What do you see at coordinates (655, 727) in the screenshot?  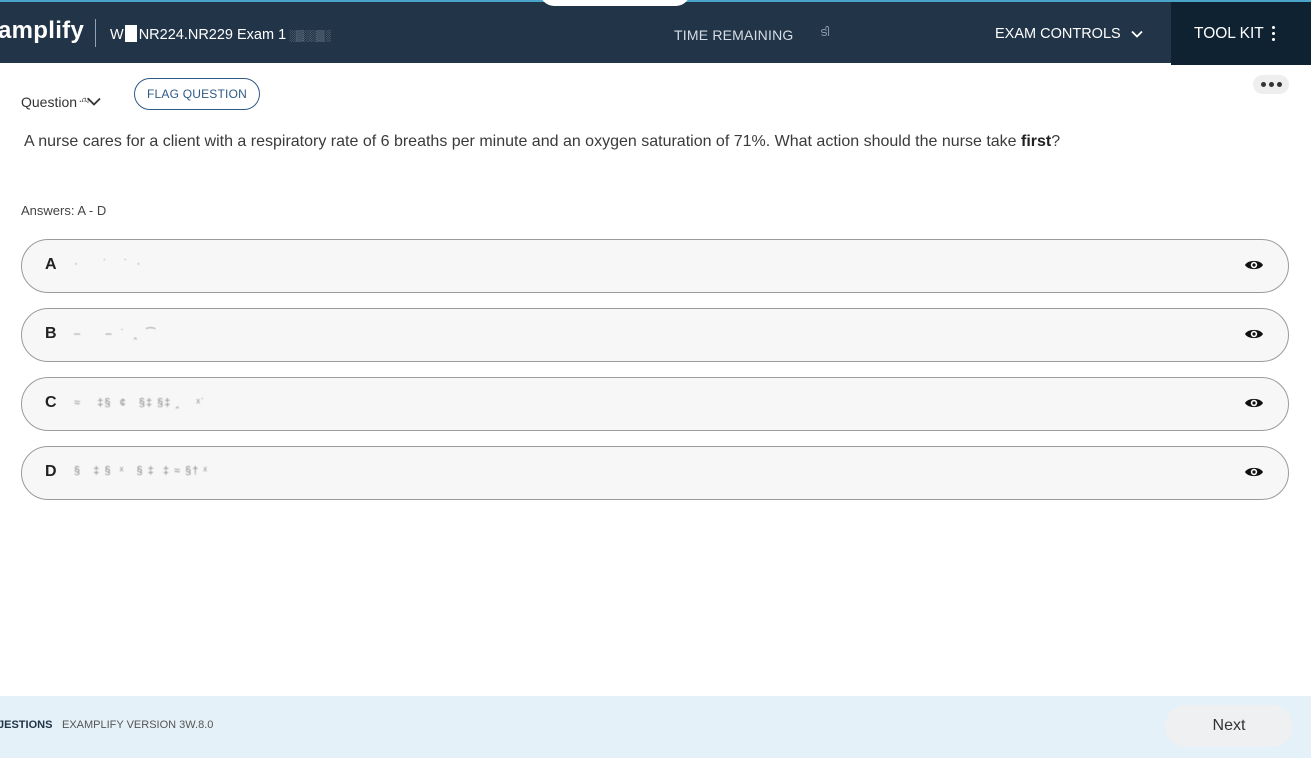 I see `footer-bar: JESTIONS EXAMPLIFY VERSION 3W.8.0 Next` at bounding box center [655, 727].